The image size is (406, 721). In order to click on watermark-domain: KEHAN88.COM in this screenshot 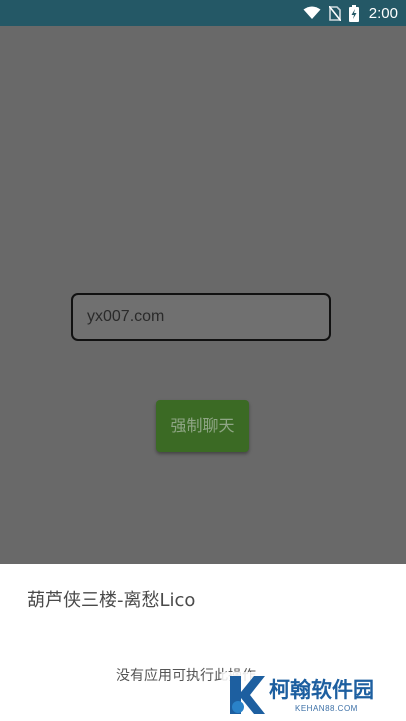, I will do `click(326, 708)`.